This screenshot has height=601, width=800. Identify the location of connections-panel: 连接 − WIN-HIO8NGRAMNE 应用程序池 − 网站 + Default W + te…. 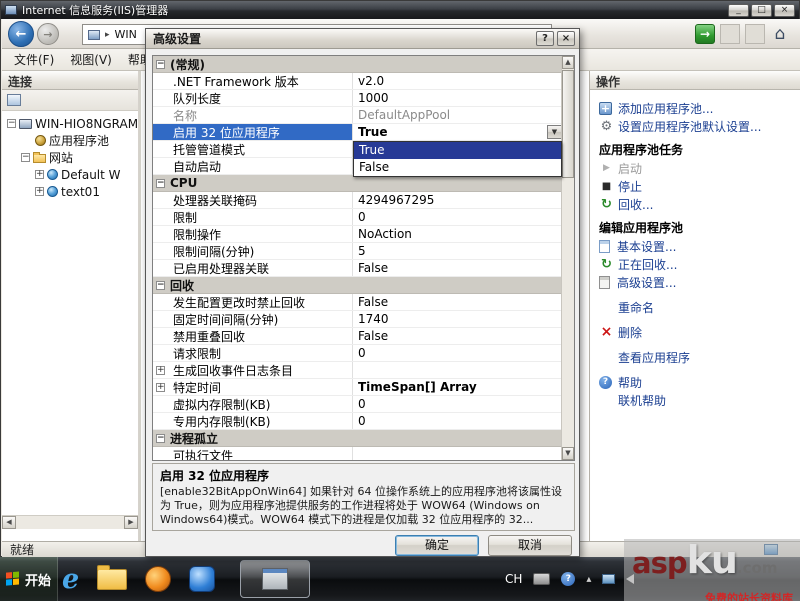
(71, 306).